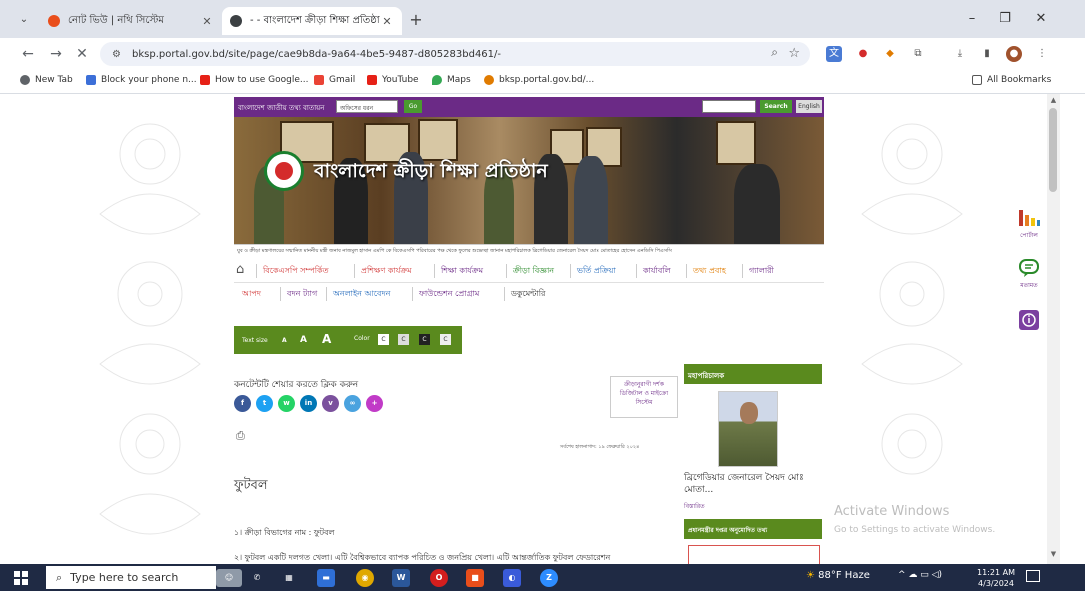  What do you see at coordinates (326, 578) in the screenshot?
I see `file-explorer-icon: ▬` at bounding box center [326, 578].